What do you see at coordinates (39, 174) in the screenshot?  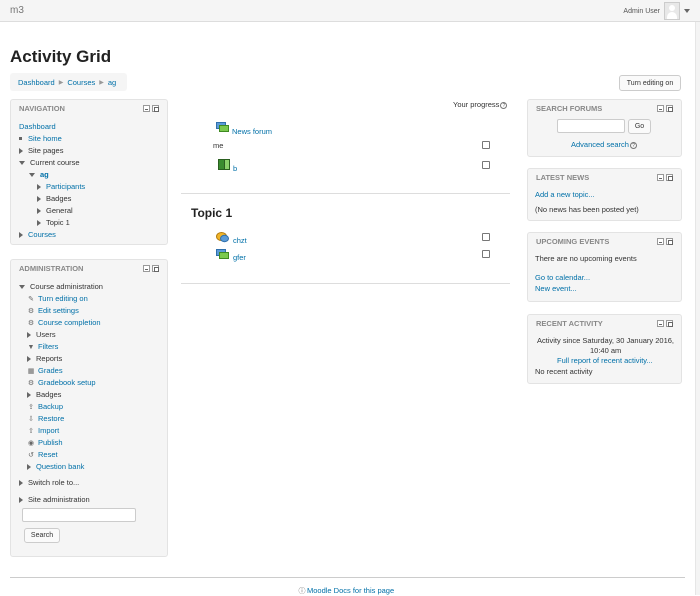 I see `nav-item-course-ag: ag` at bounding box center [39, 174].